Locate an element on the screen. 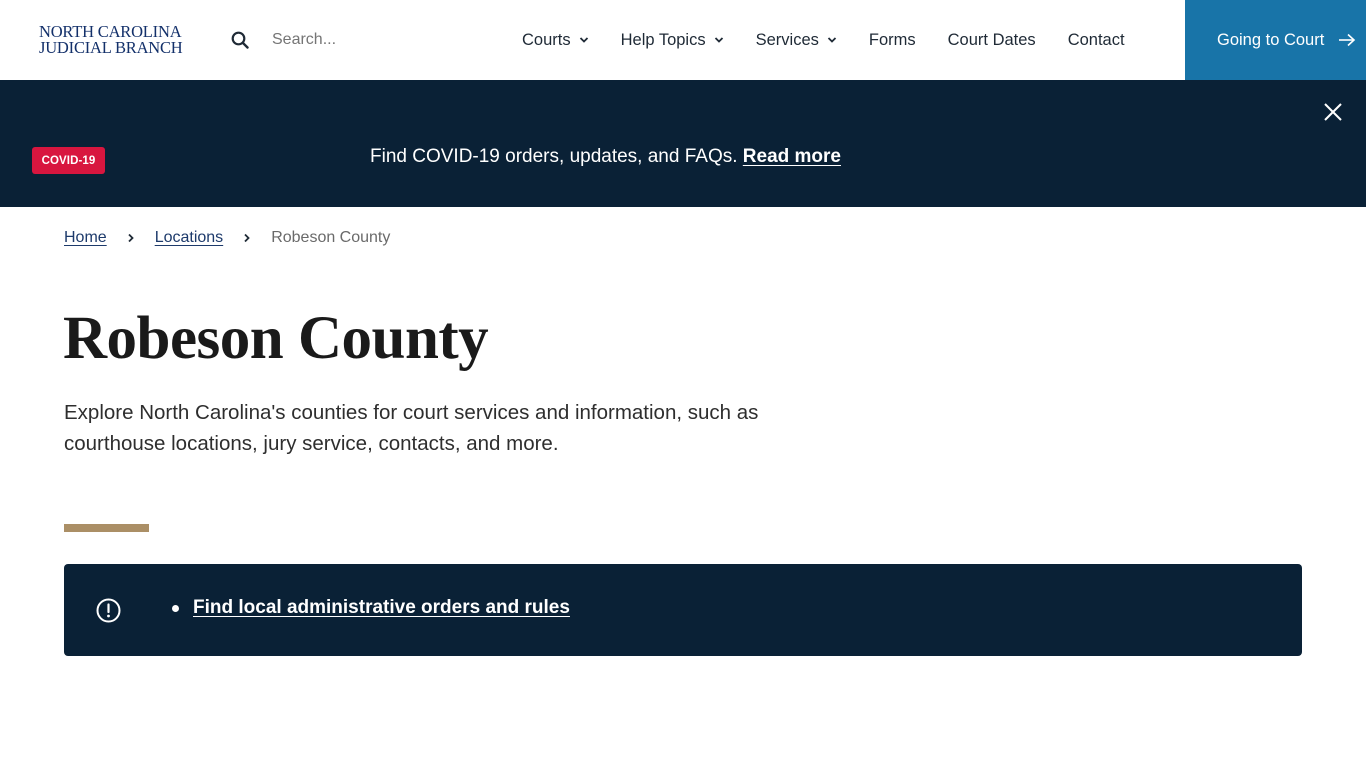  going-to-court-label: Going to Court is located at coordinates (1271, 39).